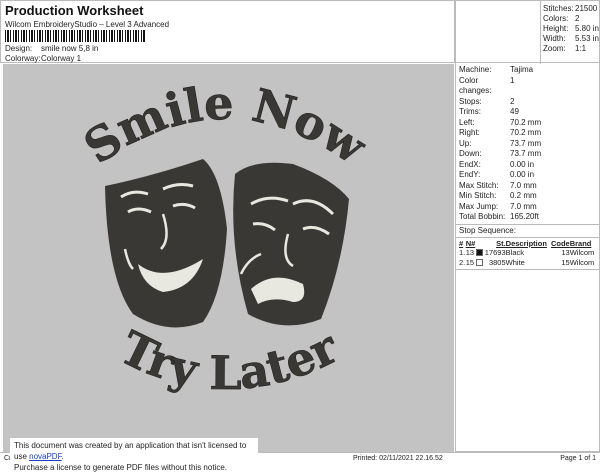 The height and width of the screenshot is (473, 600). What do you see at coordinates (23, 58) in the screenshot?
I see `colorway-label: Colorway:` at bounding box center [23, 58].